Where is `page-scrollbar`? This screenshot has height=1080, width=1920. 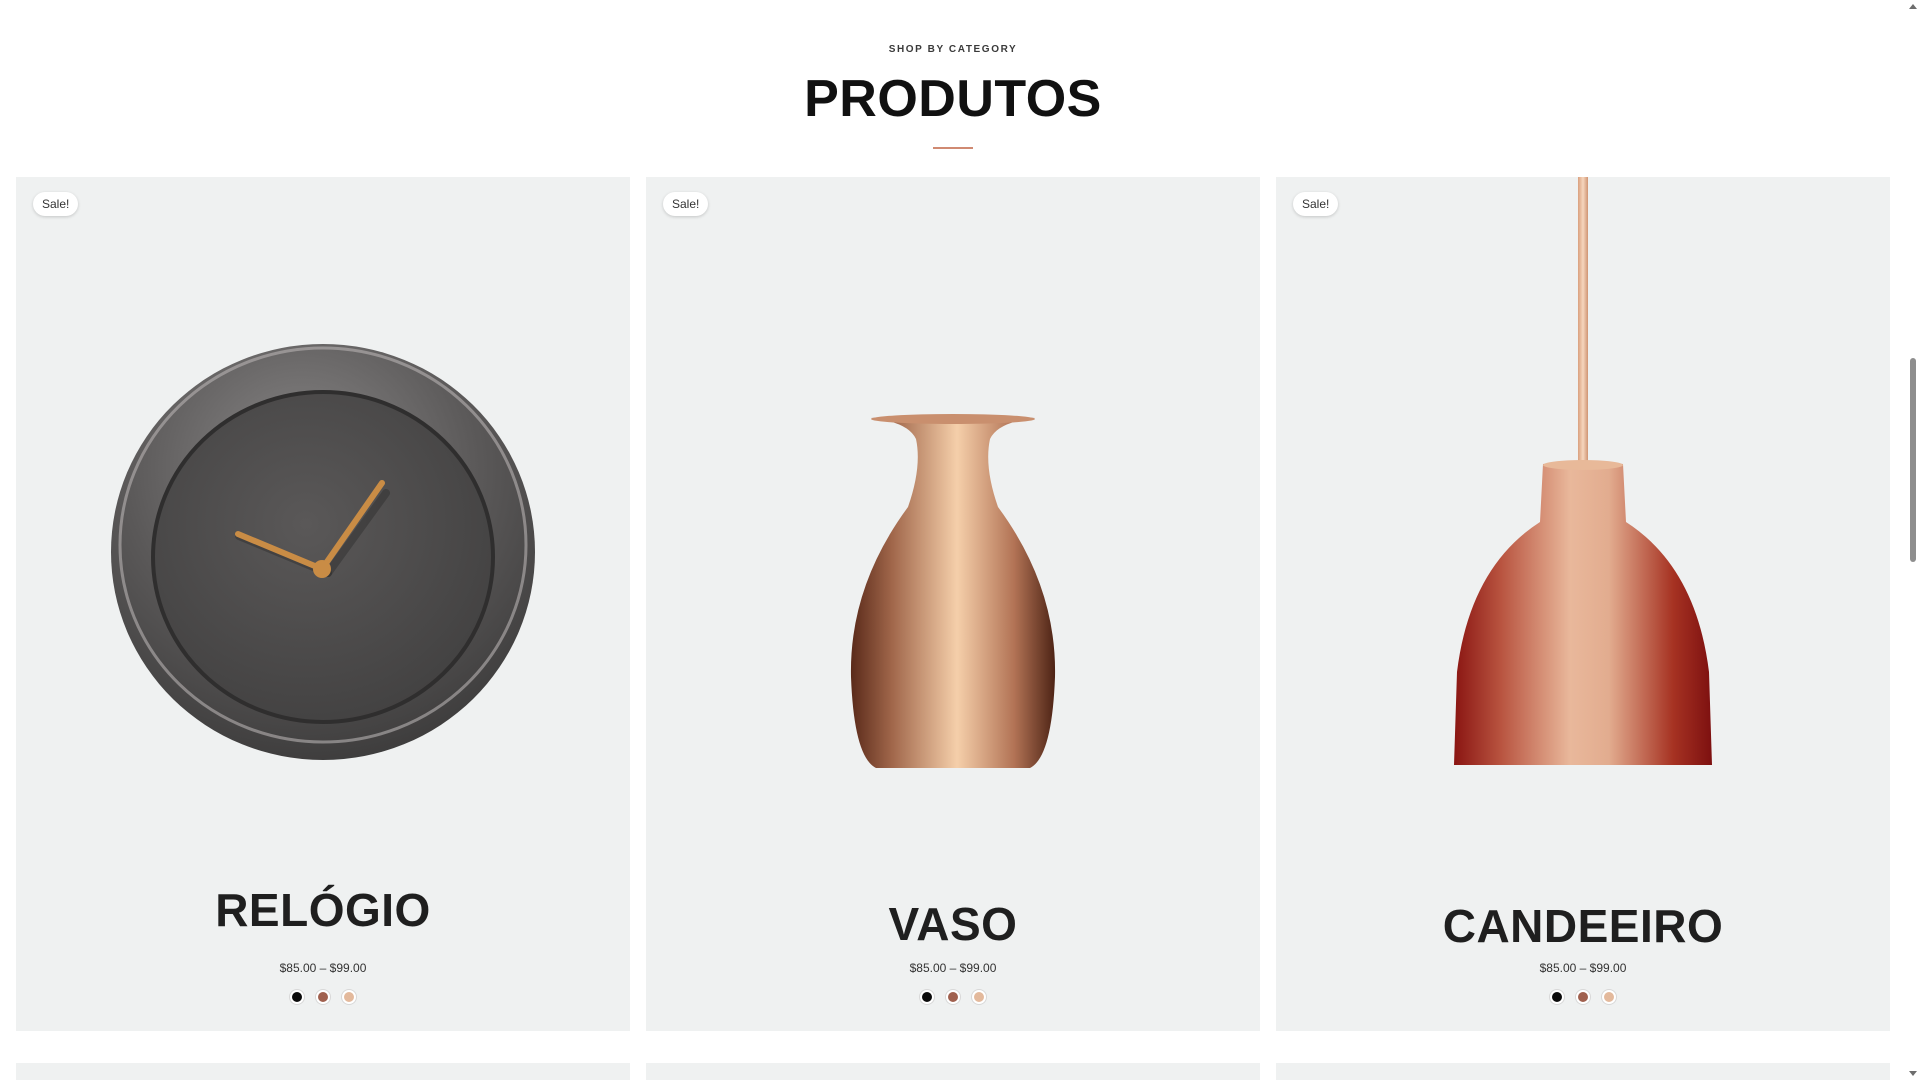
page-scrollbar is located at coordinates (1913, 540).